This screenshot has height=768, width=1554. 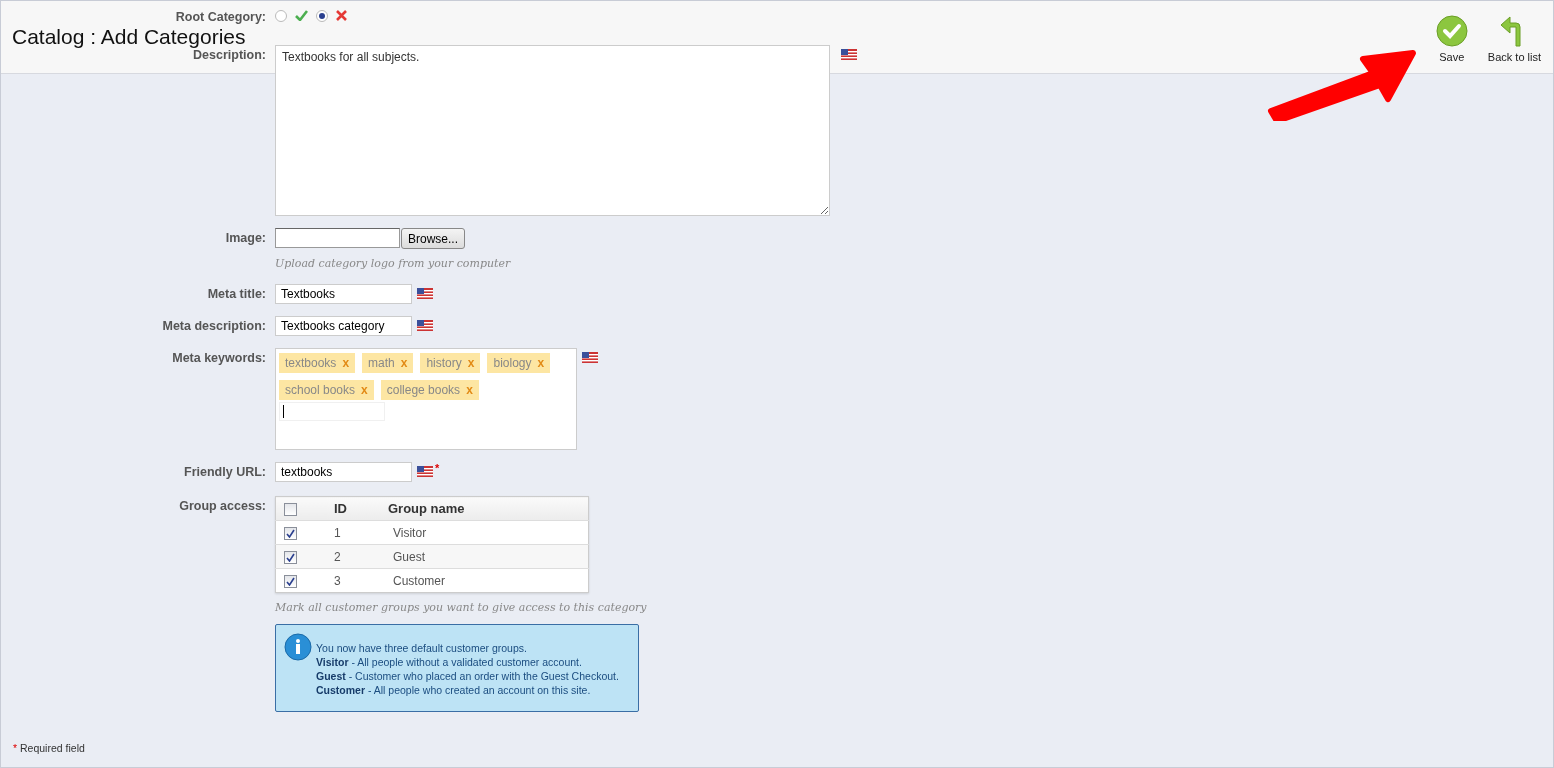 I want to click on field-hint: Upload category logo from your computer, so click(x=393, y=263).